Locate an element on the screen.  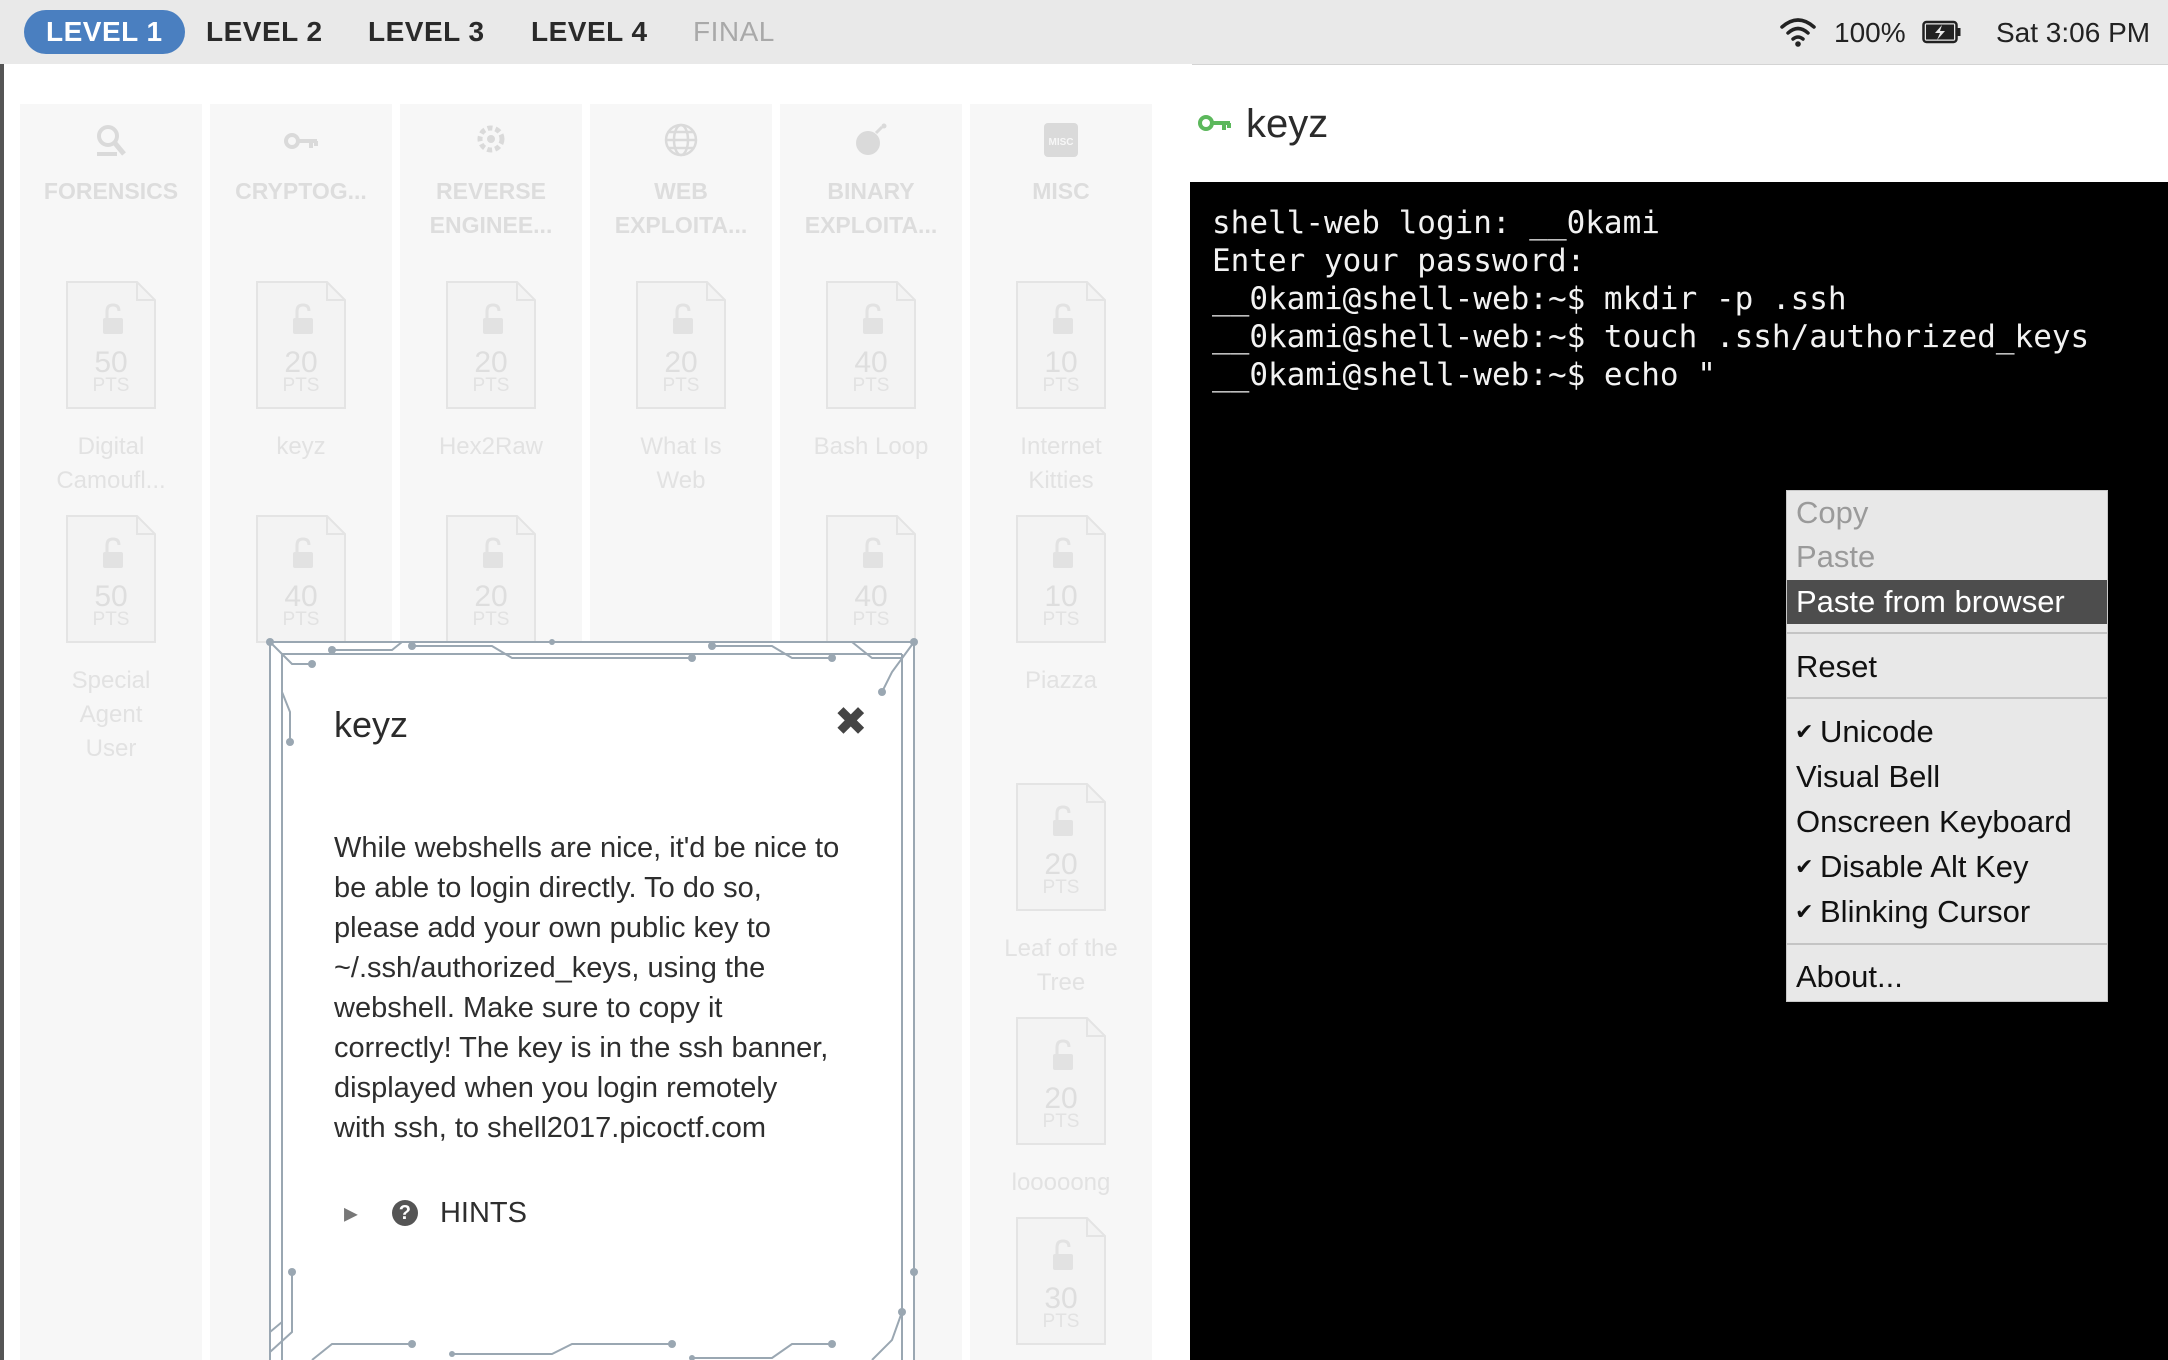
terminal-line: __0kami@shell-web:~$ mkdir -p .ssh is located at coordinates (1529, 299).